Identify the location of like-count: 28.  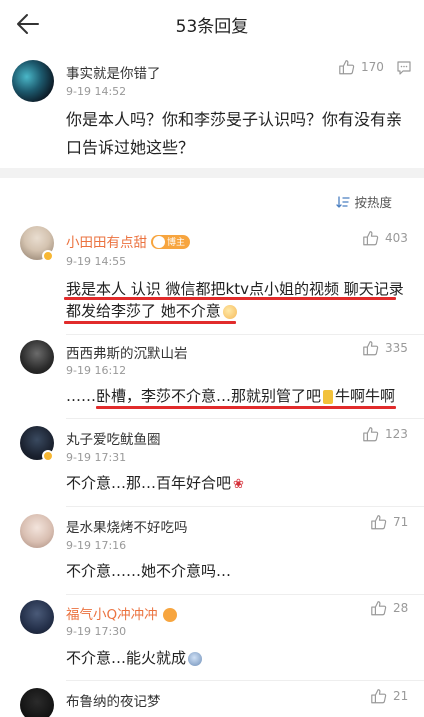
(401, 608).